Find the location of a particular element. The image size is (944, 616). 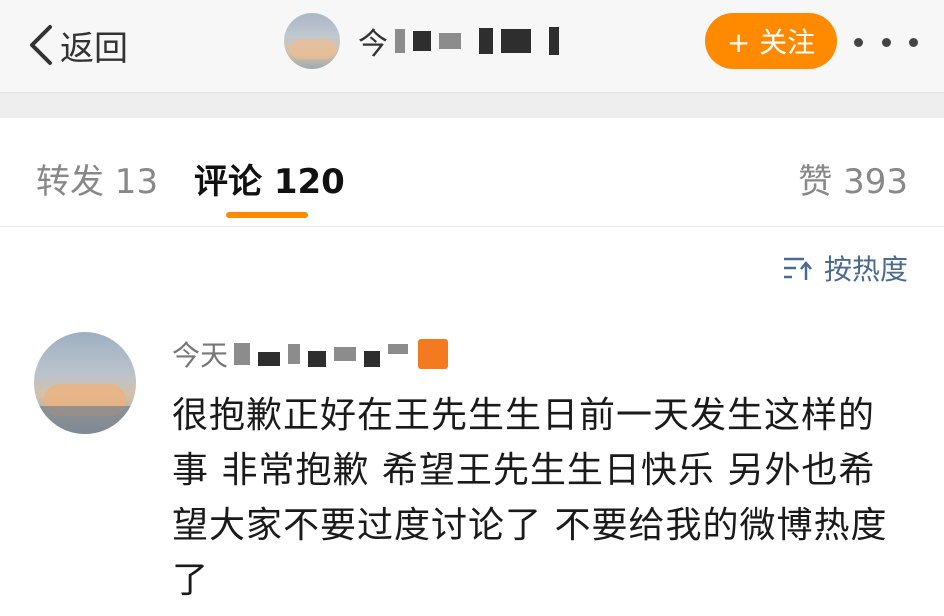

more-dots-icon is located at coordinates (886, 42).